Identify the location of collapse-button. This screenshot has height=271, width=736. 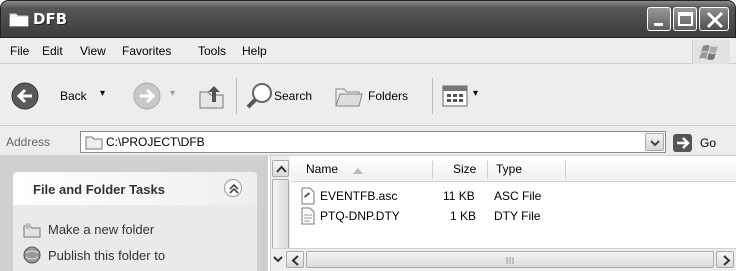
(233, 188).